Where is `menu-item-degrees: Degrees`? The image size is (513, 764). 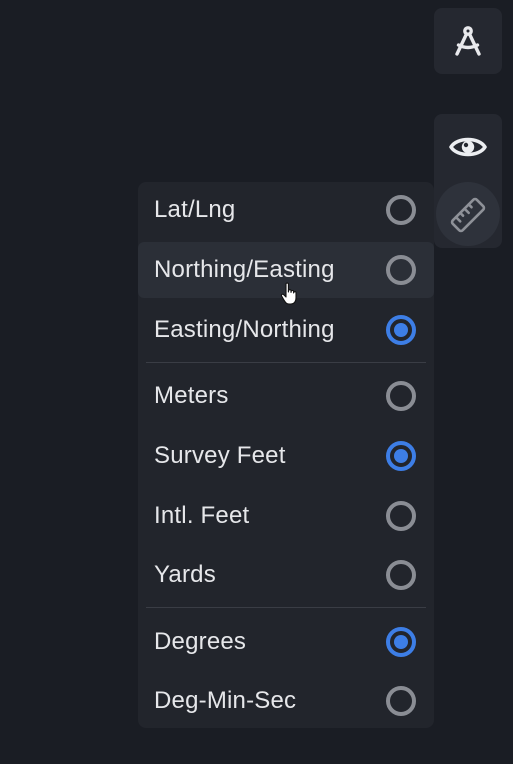
menu-item-degrees: Degrees is located at coordinates (286, 642).